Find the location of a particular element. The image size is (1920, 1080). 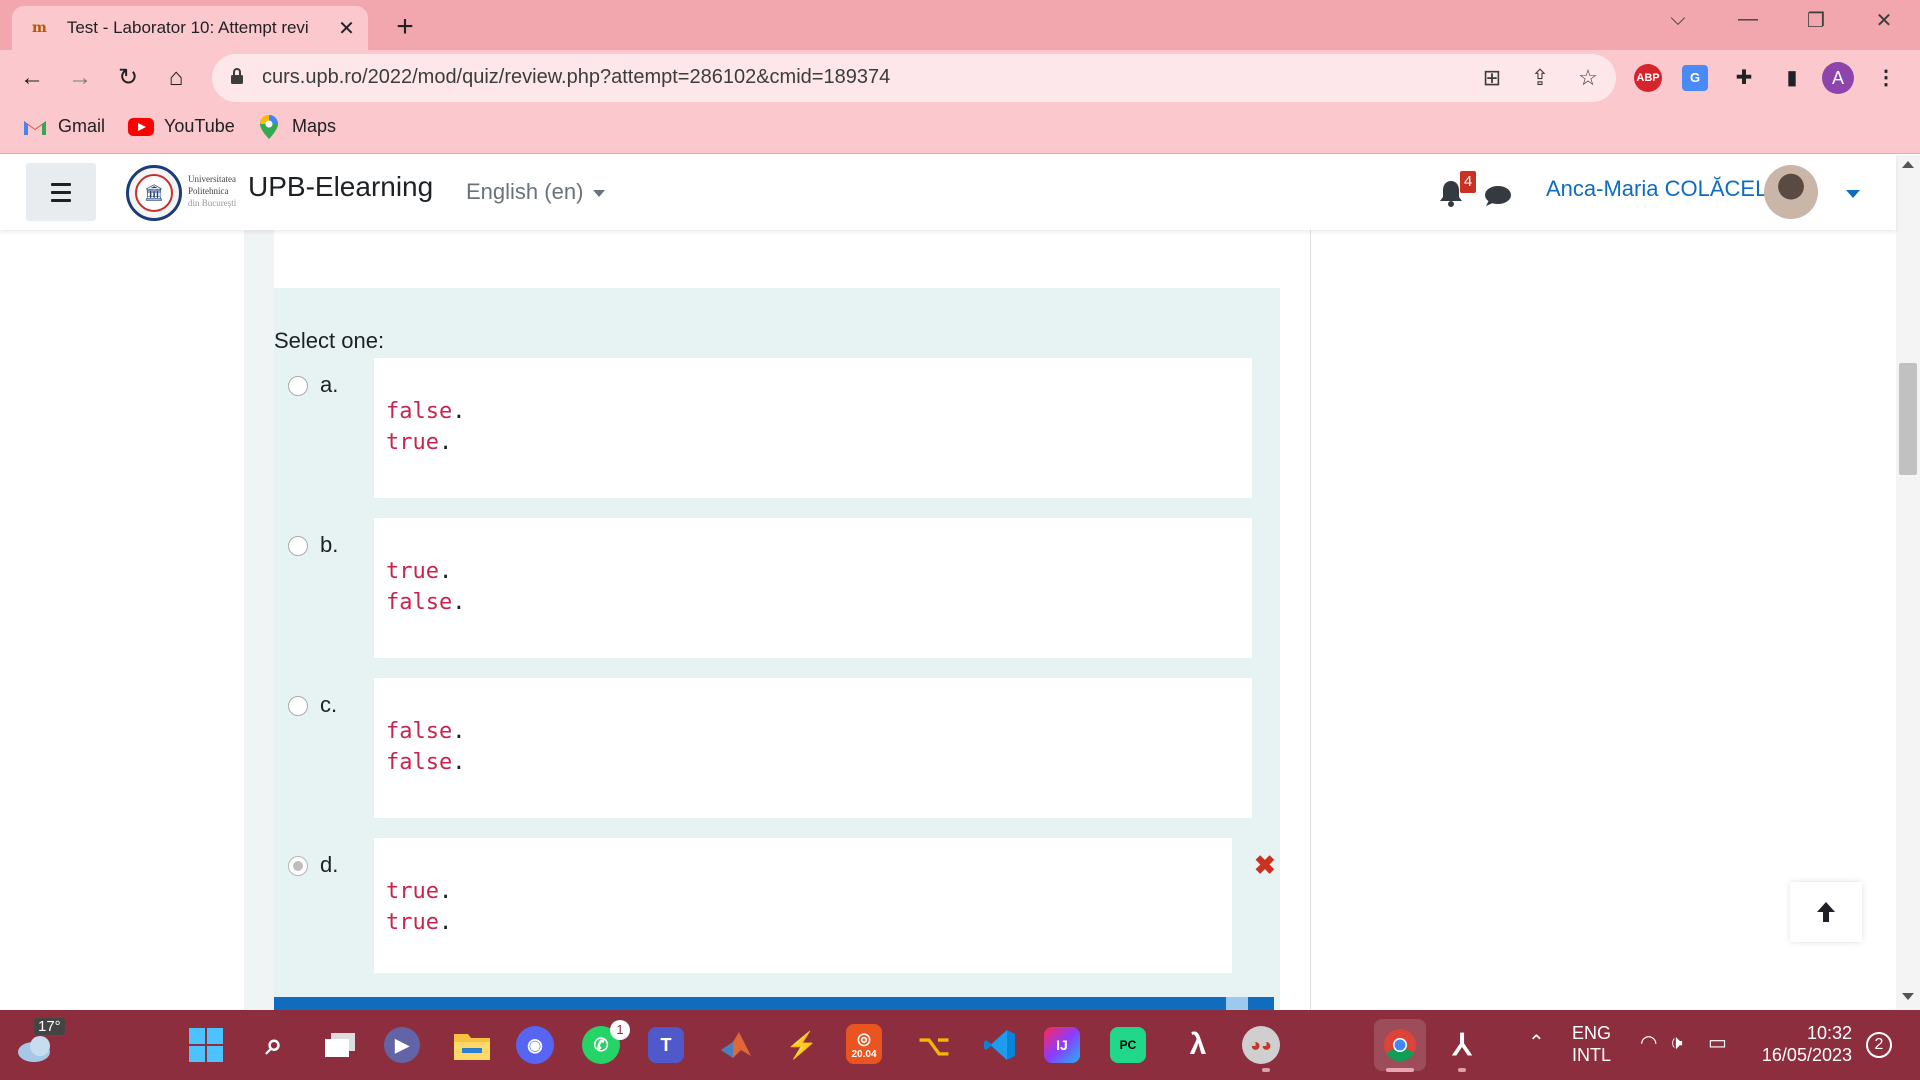

youtube-icon is located at coordinates (141, 127).